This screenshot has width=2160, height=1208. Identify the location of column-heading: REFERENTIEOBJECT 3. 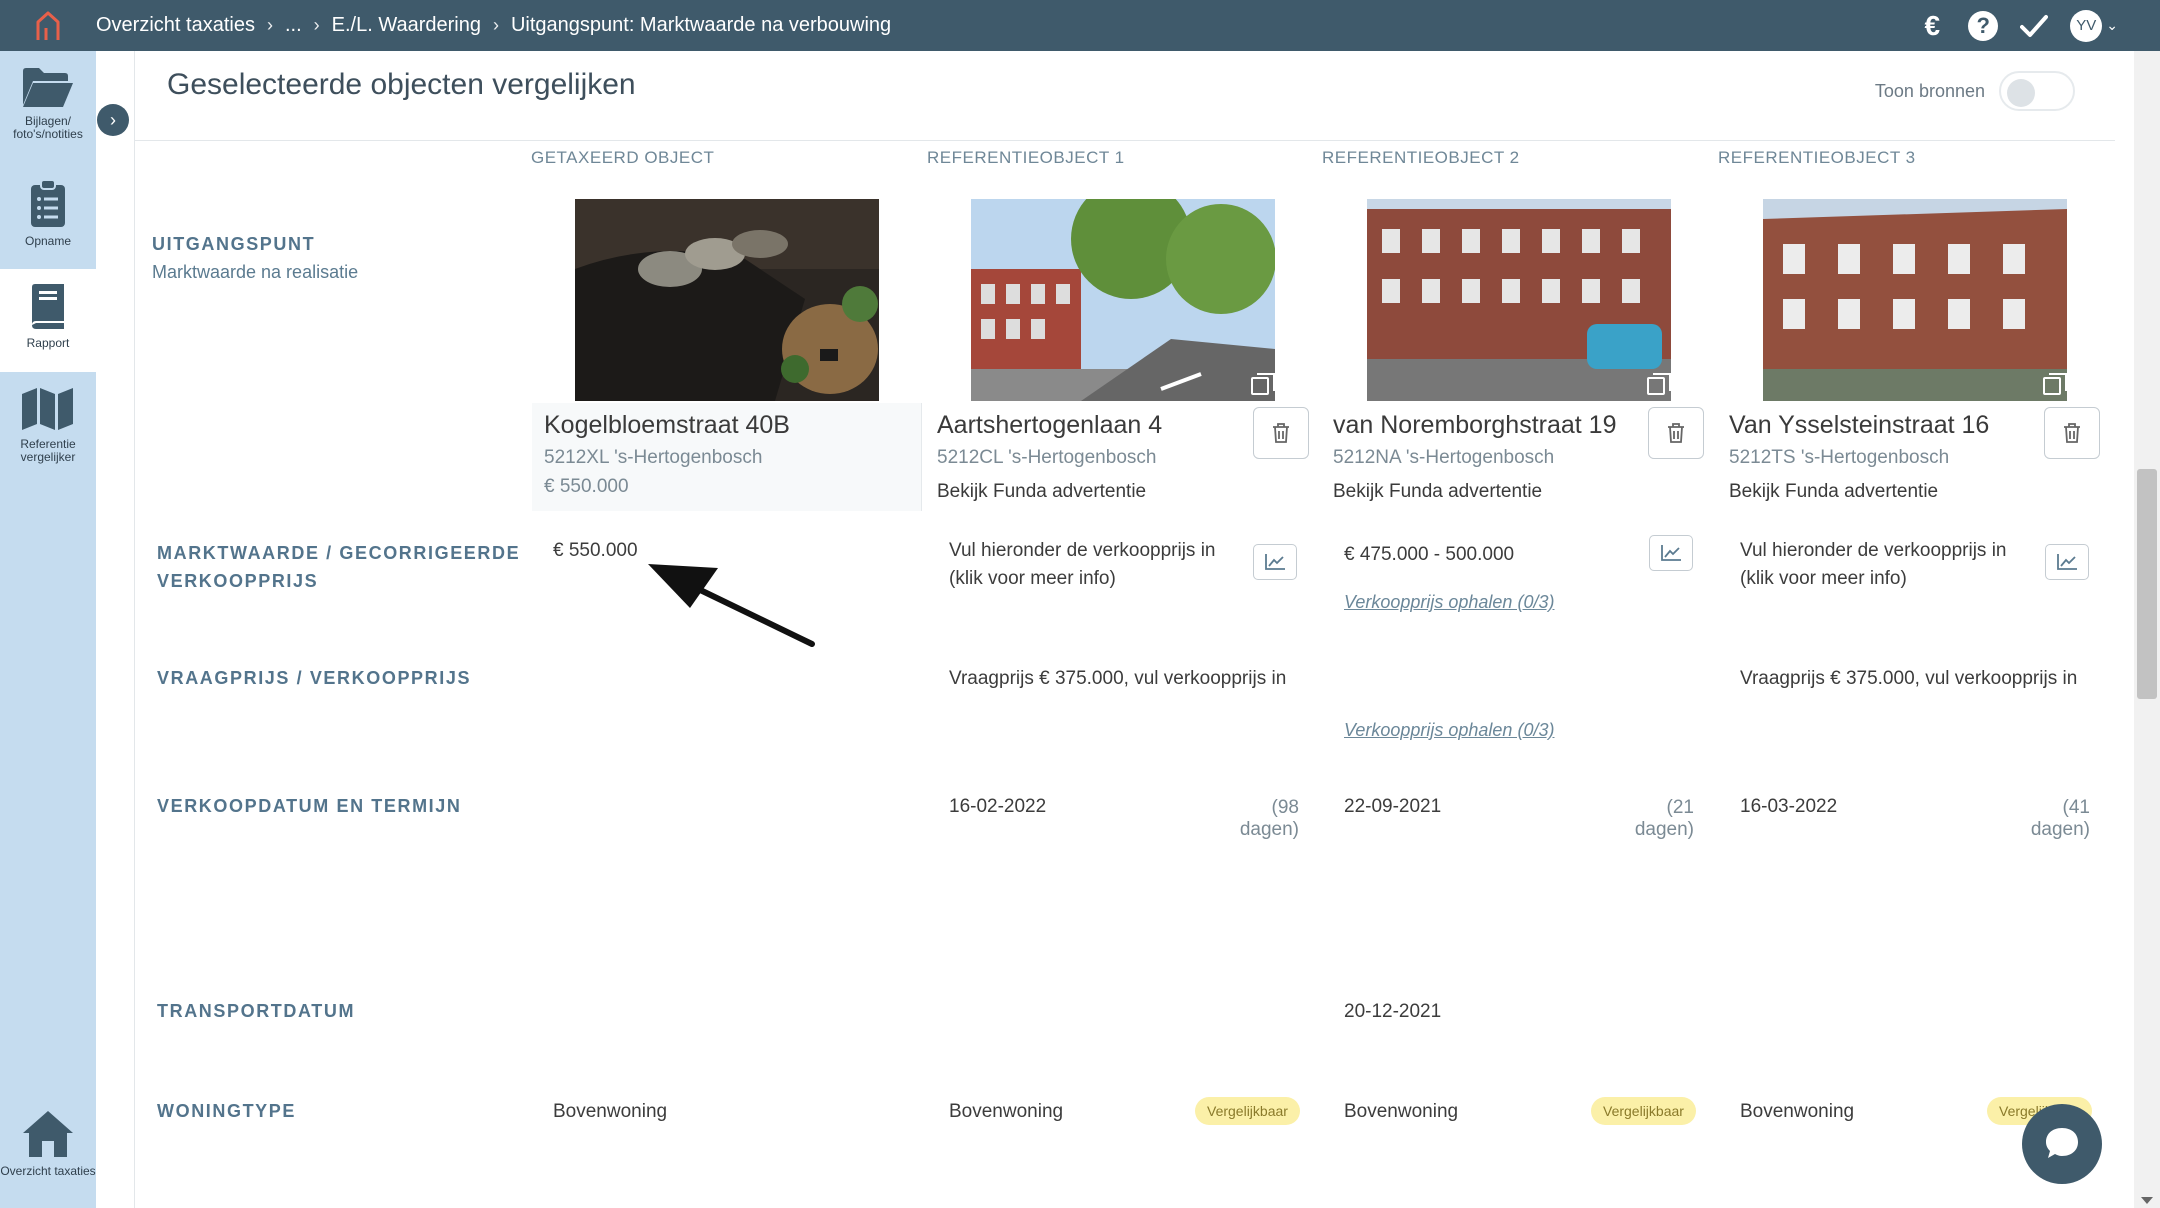
(1817, 157).